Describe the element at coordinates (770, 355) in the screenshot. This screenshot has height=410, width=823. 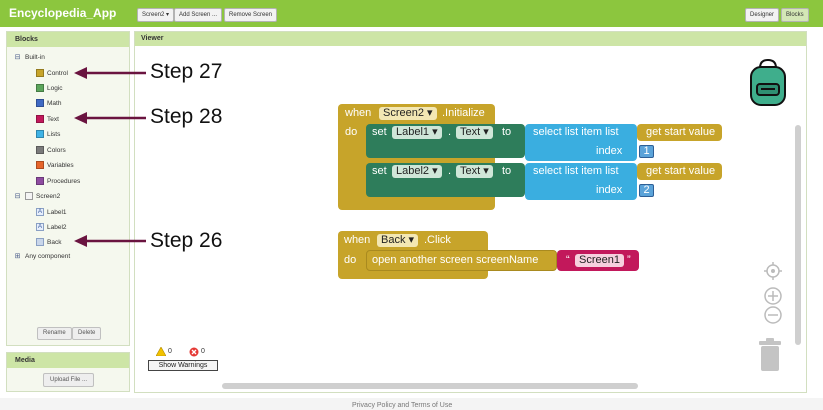
I see `trash-icon` at that location.